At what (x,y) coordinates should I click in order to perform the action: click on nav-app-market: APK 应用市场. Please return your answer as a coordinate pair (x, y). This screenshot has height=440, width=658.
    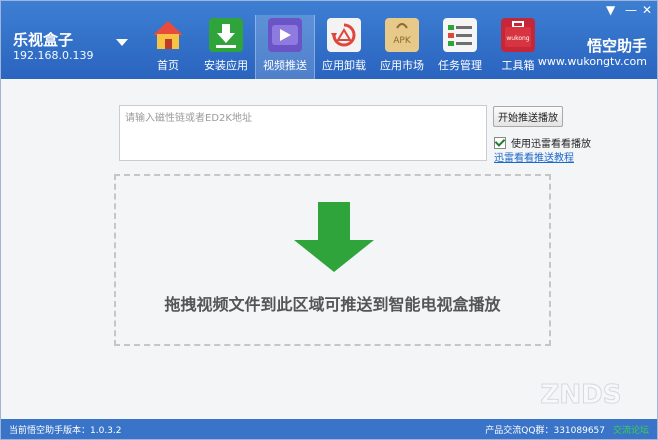
    Looking at the image, I should click on (402, 47).